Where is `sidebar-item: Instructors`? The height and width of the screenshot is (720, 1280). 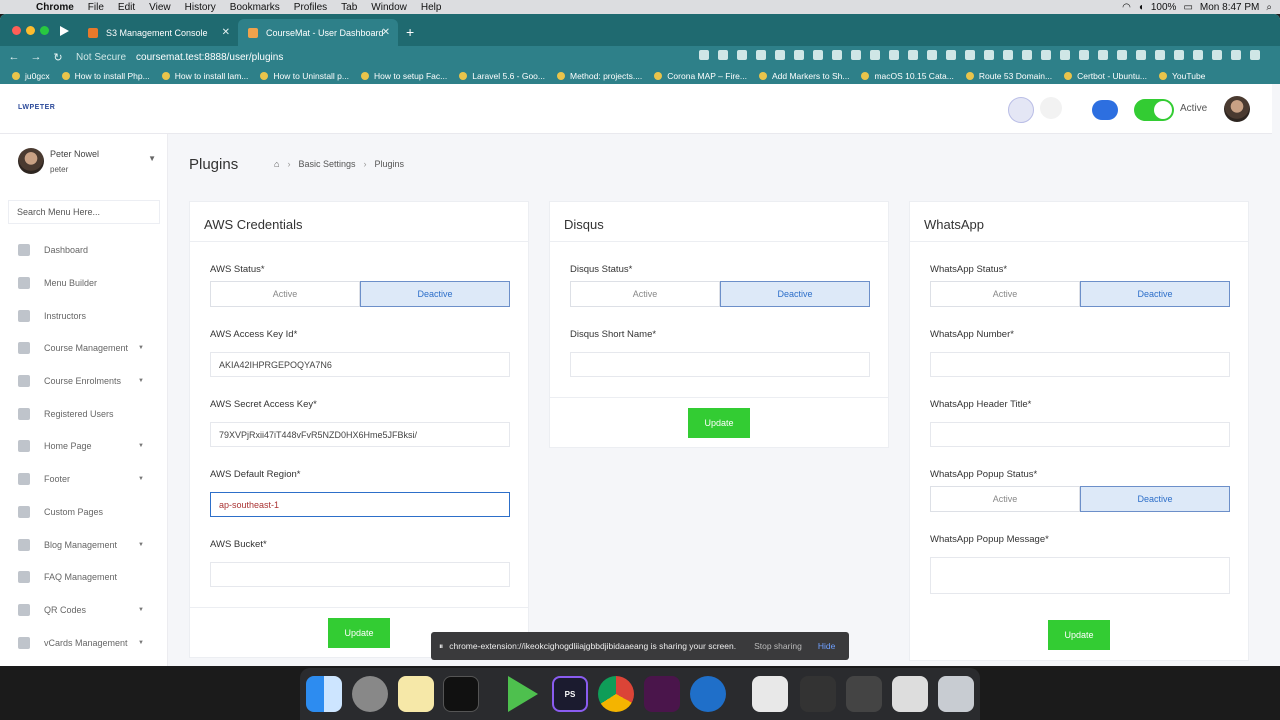 sidebar-item: Instructors is located at coordinates (83, 315).